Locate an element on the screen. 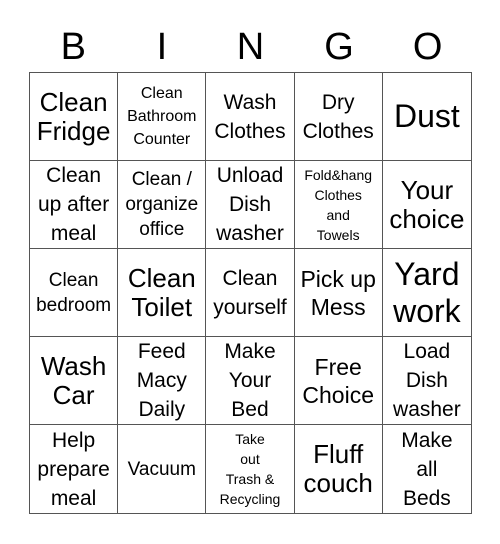 The height and width of the screenshot is (544, 500). bingo-cell: Vacuum is located at coordinates (162, 469).